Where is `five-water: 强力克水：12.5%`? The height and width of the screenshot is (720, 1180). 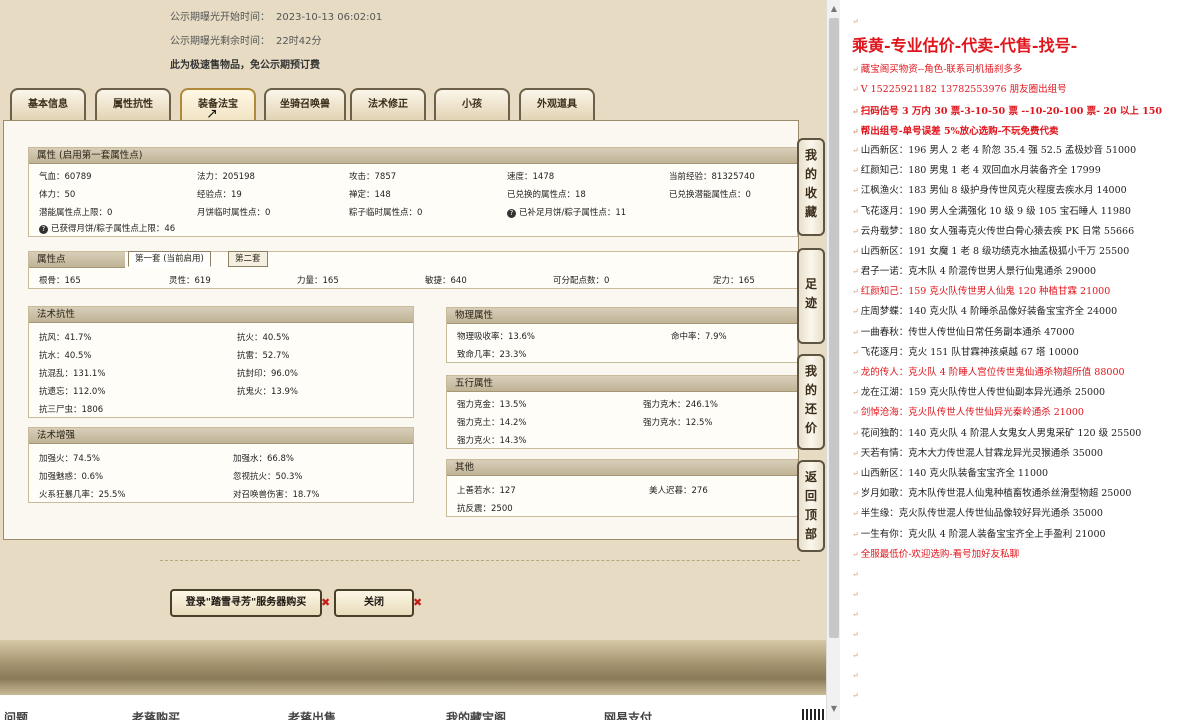 five-water: 强力克水：12.5% is located at coordinates (678, 423).